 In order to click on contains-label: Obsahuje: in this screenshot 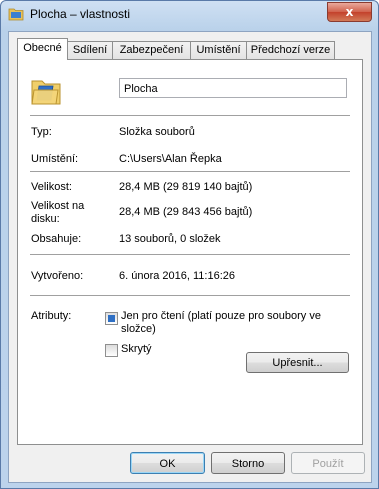, I will do `click(56, 239)`.